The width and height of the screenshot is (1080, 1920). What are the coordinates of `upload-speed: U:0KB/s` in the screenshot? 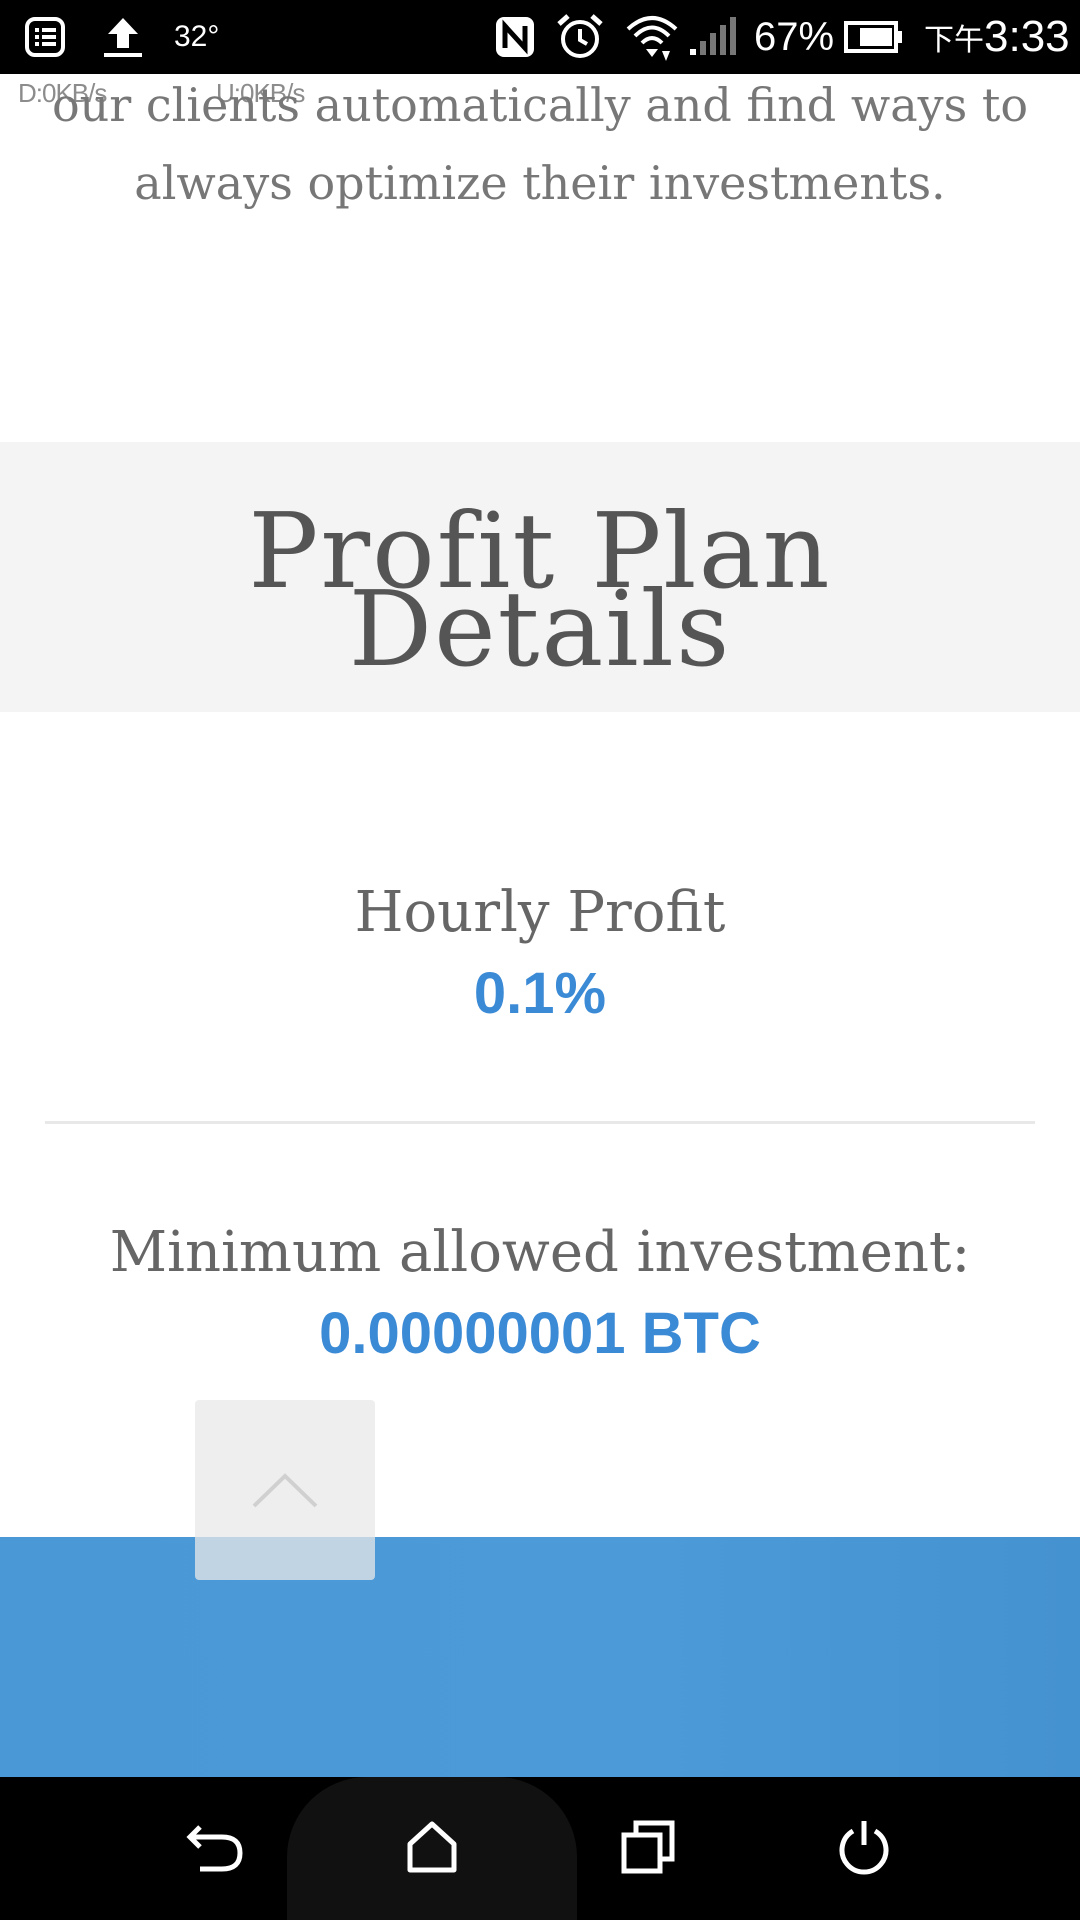 It's located at (260, 93).